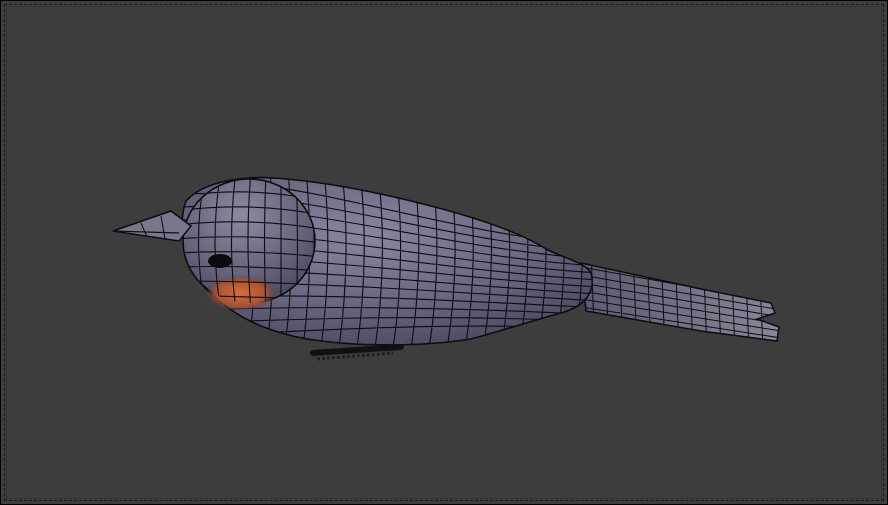 This screenshot has width=888, height=505. Describe the element at coordinates (680, 302) in the screenshot. I see `tail` at that location.